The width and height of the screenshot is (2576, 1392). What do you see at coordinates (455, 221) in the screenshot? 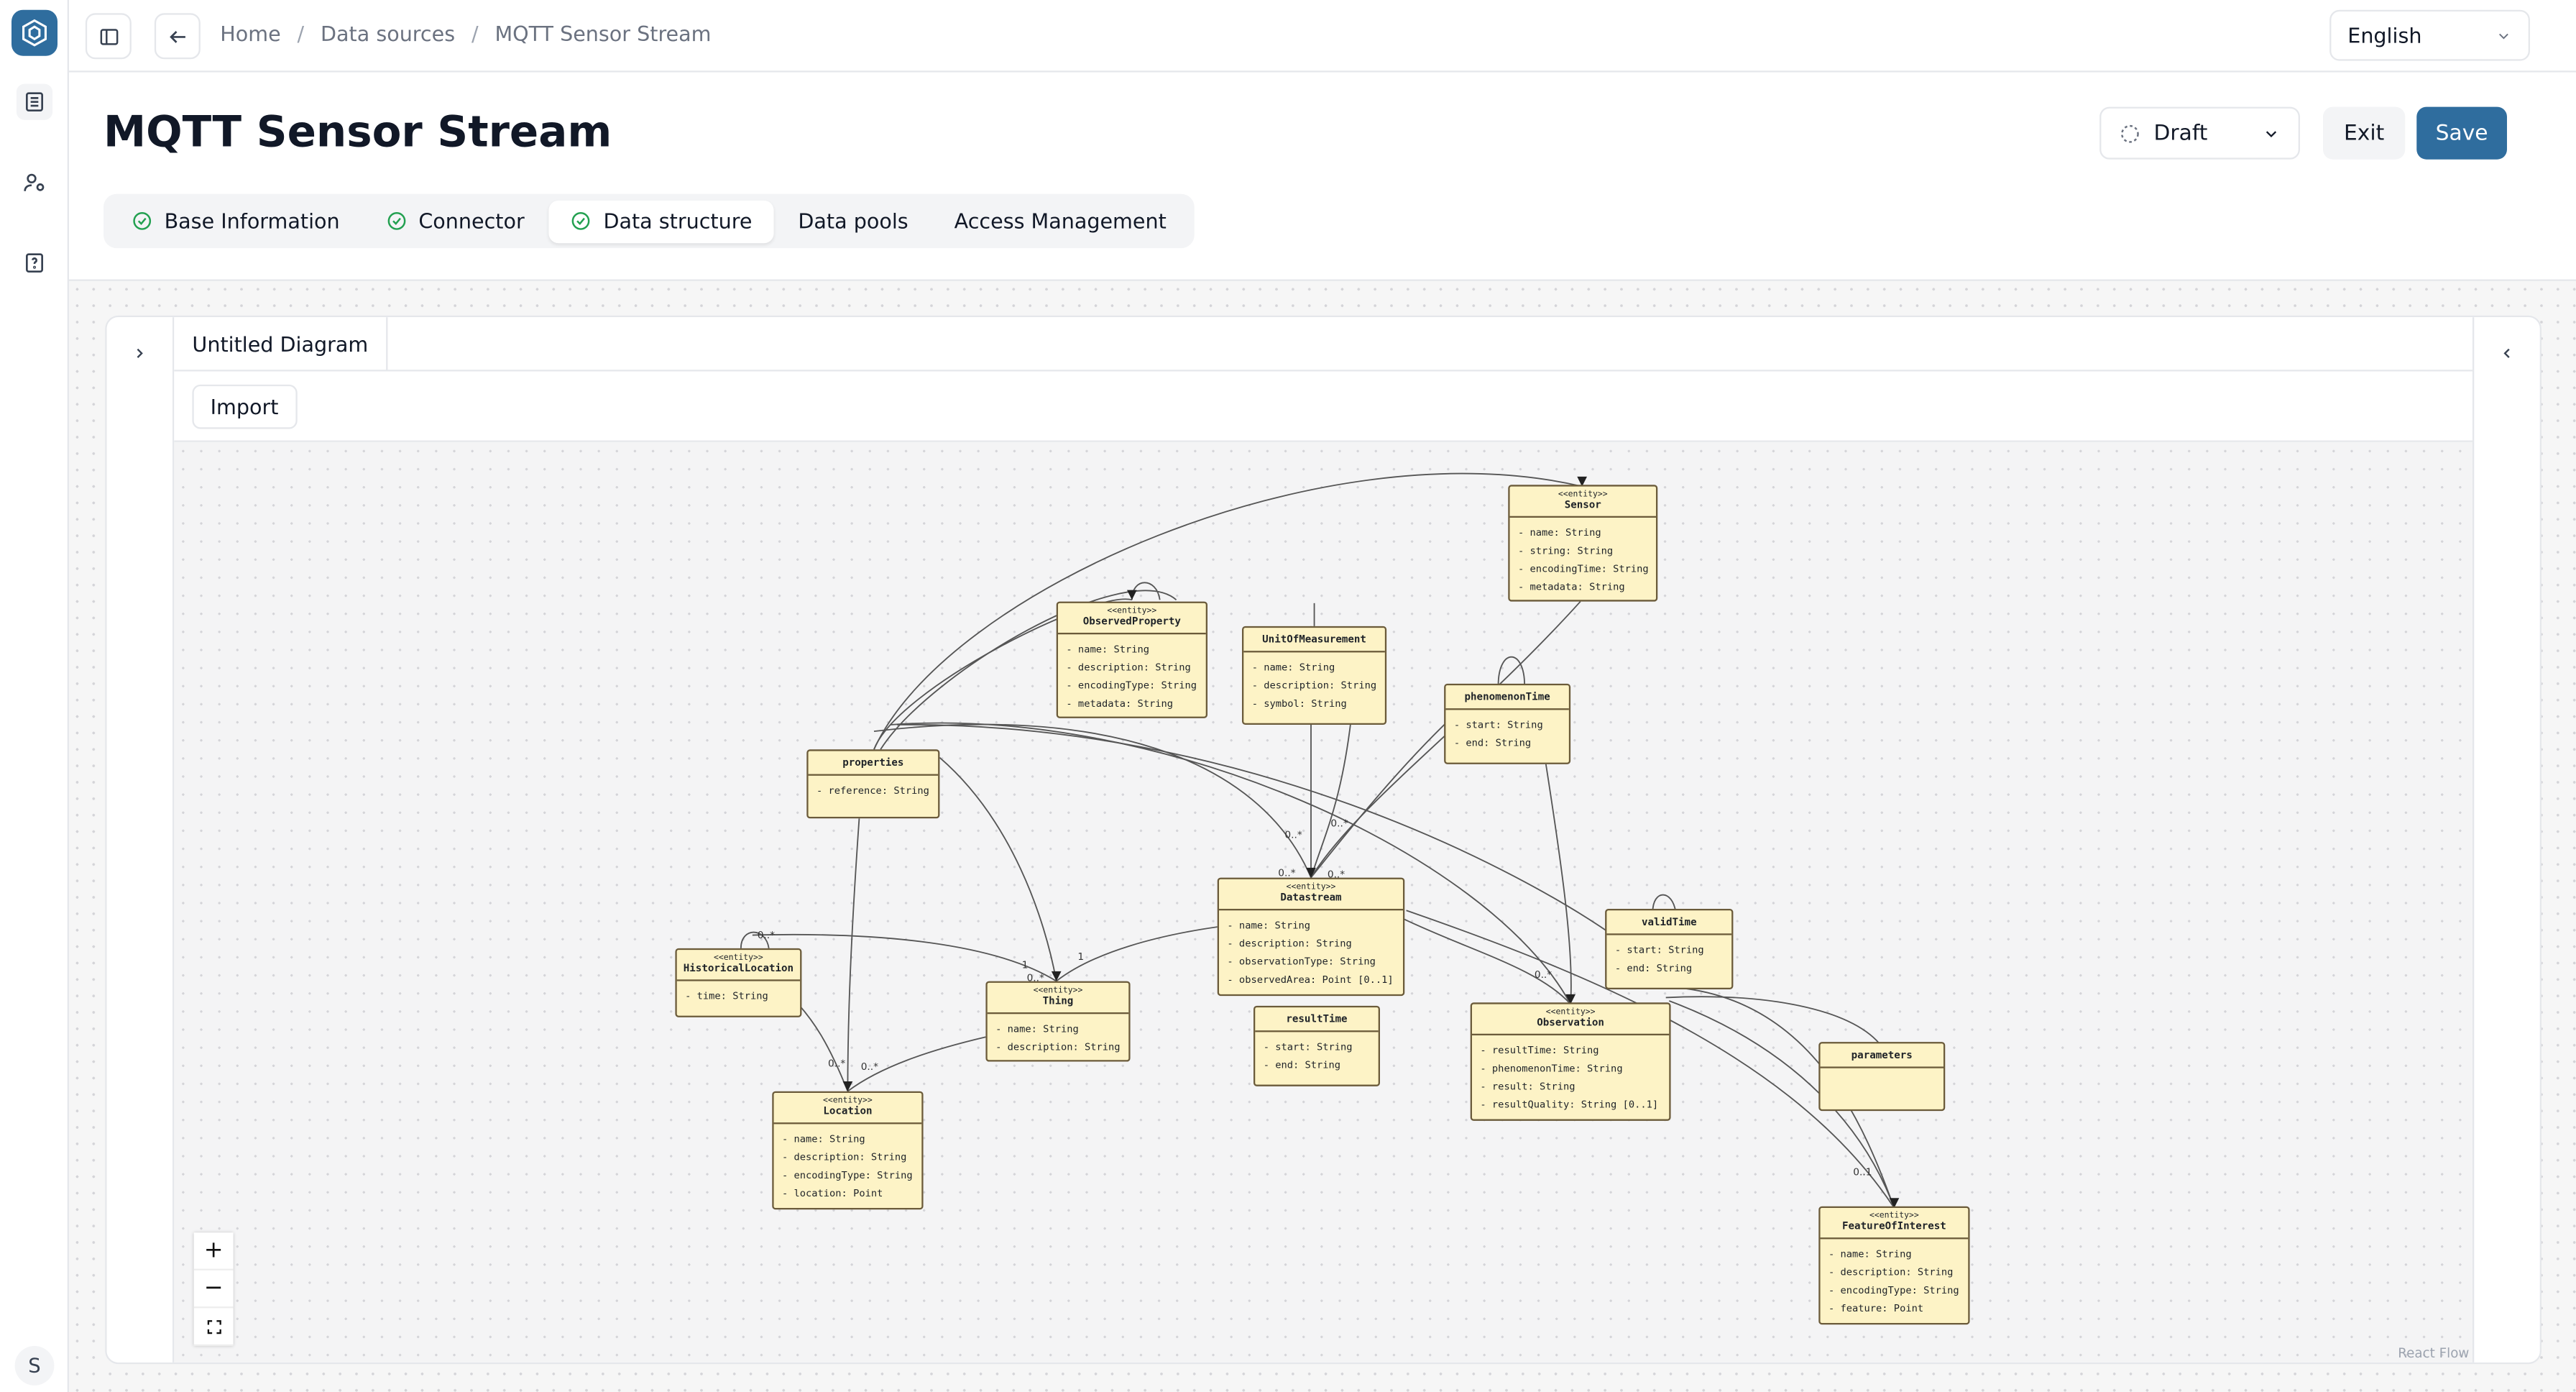
I see `tab-connector: Connector` at bounding box center [455, 221].